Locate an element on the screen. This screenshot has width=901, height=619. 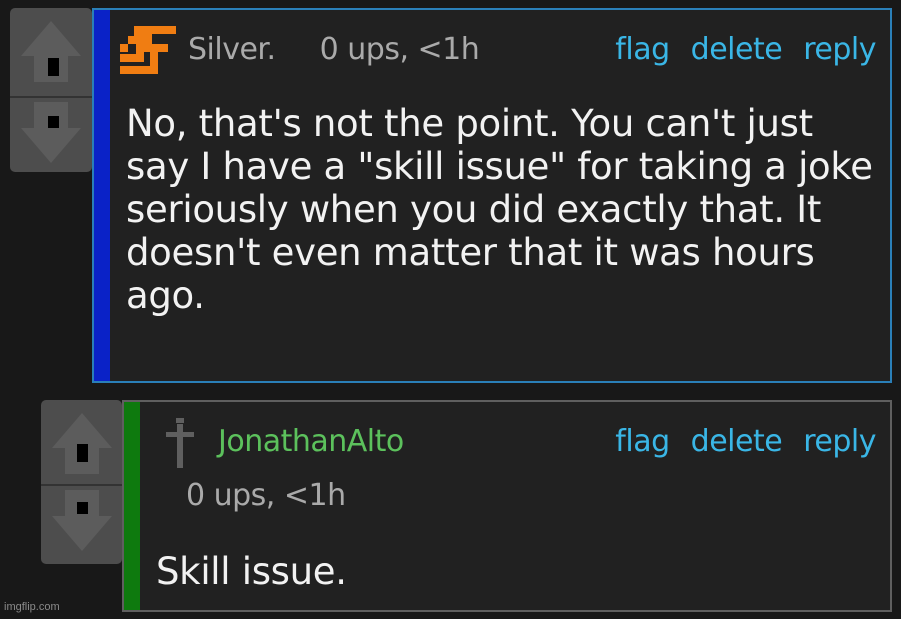
comment-body: Skill issue. is located at coordinates (251, 571).